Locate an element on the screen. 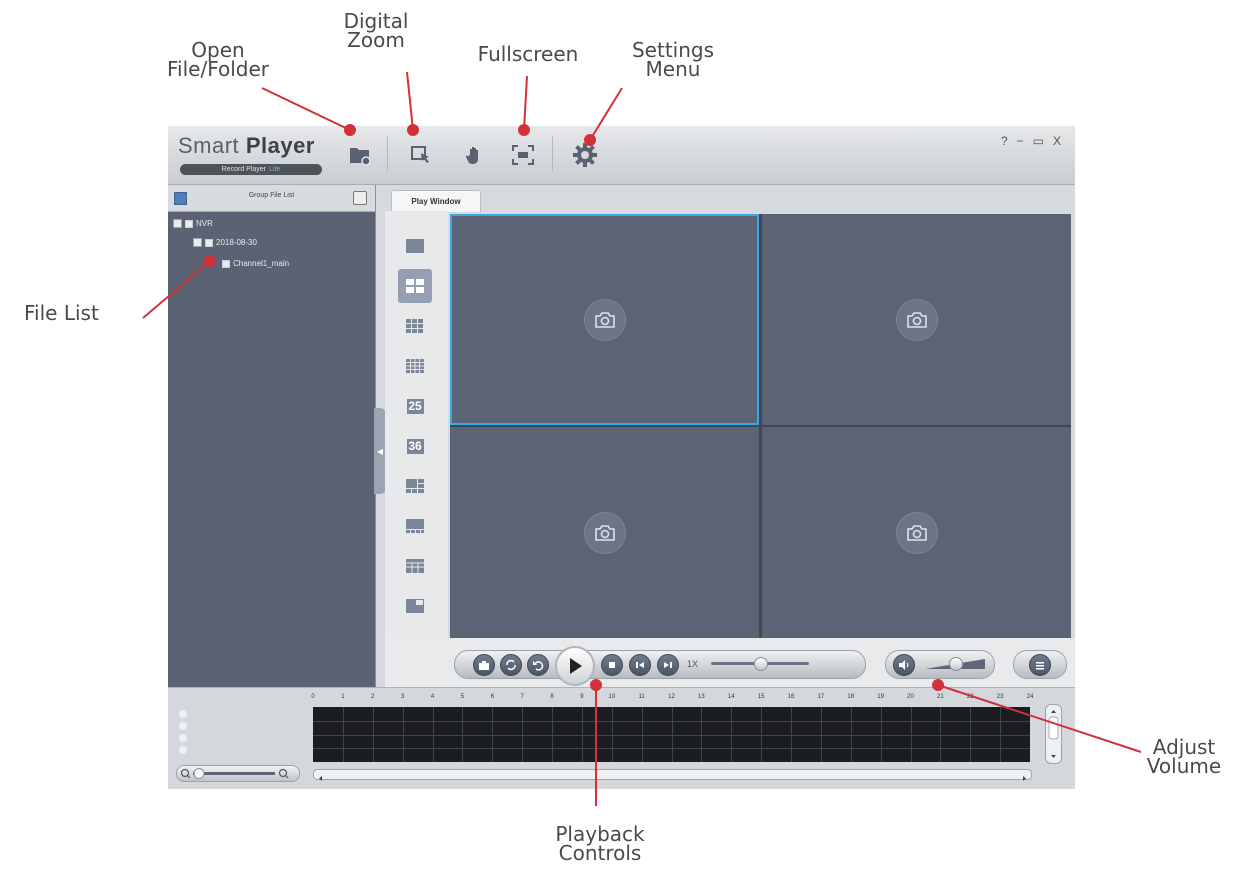 This screenshot has width=1259, height=871. tree-node-nvr: NVR is located at coordinates (193, 223).